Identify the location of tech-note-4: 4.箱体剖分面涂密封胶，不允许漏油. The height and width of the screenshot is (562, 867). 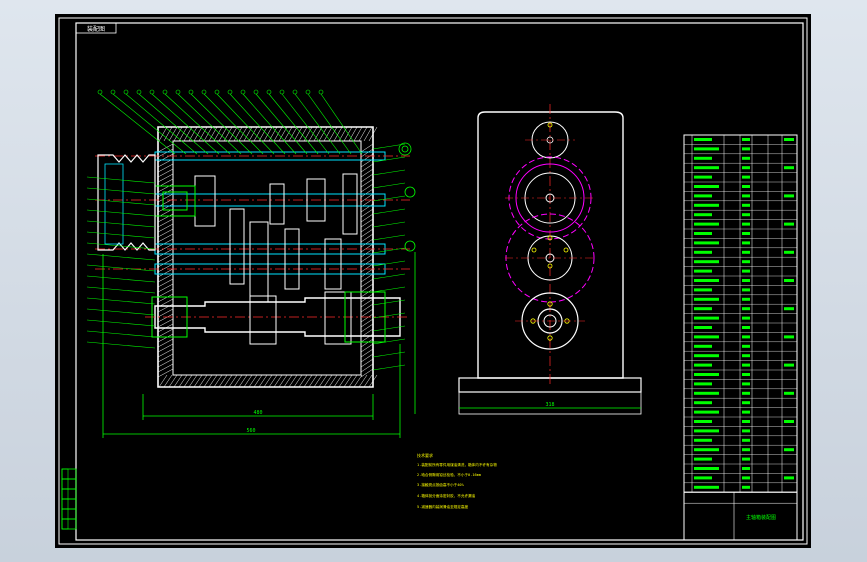
(446, 495).